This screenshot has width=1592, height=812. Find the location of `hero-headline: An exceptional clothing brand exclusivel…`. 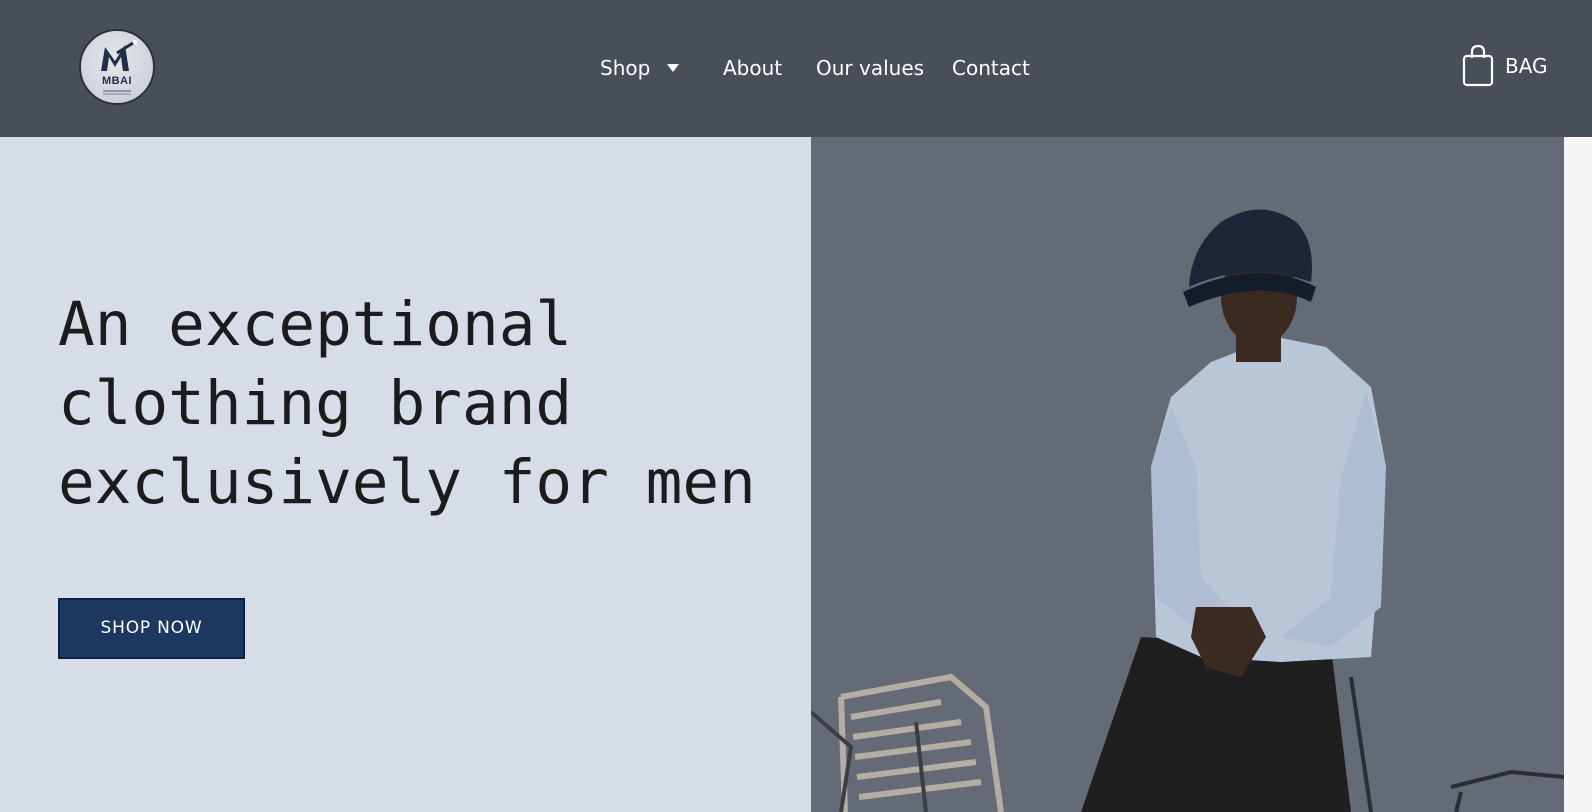

hero-headline: An exceptional clothing brand exclusivel… is located at coordinates (428, 403).